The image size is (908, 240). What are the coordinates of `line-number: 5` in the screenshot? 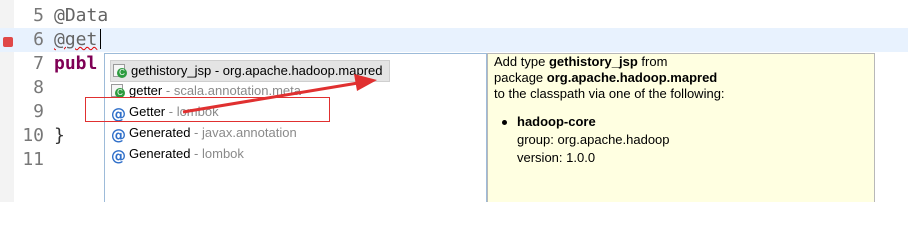 It's located at (38, 15).